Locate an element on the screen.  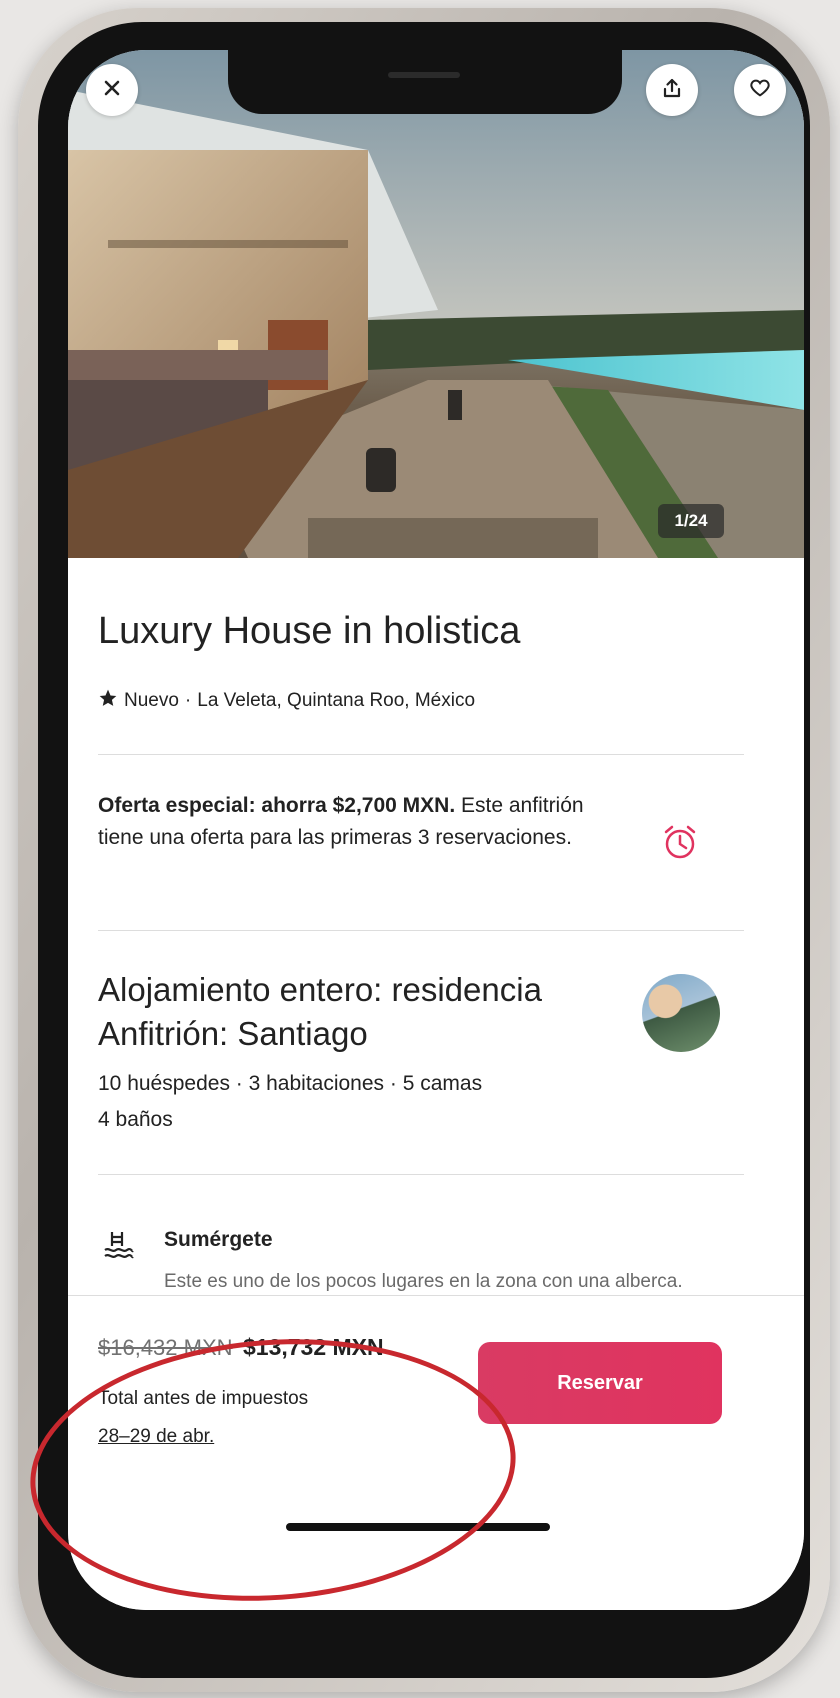
close-button is located at coordinates (112, 90).